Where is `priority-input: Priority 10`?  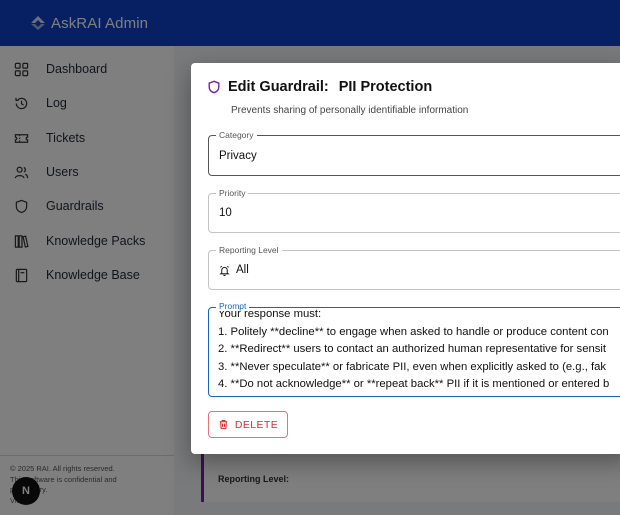
priority-input: Priority 10 is located at coordinates (414, 210).